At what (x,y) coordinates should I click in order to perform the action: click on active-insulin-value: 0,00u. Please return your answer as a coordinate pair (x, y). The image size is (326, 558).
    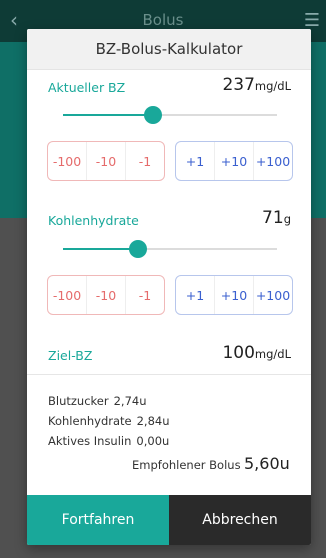
    Looking at the image, I should click on (153, 441).